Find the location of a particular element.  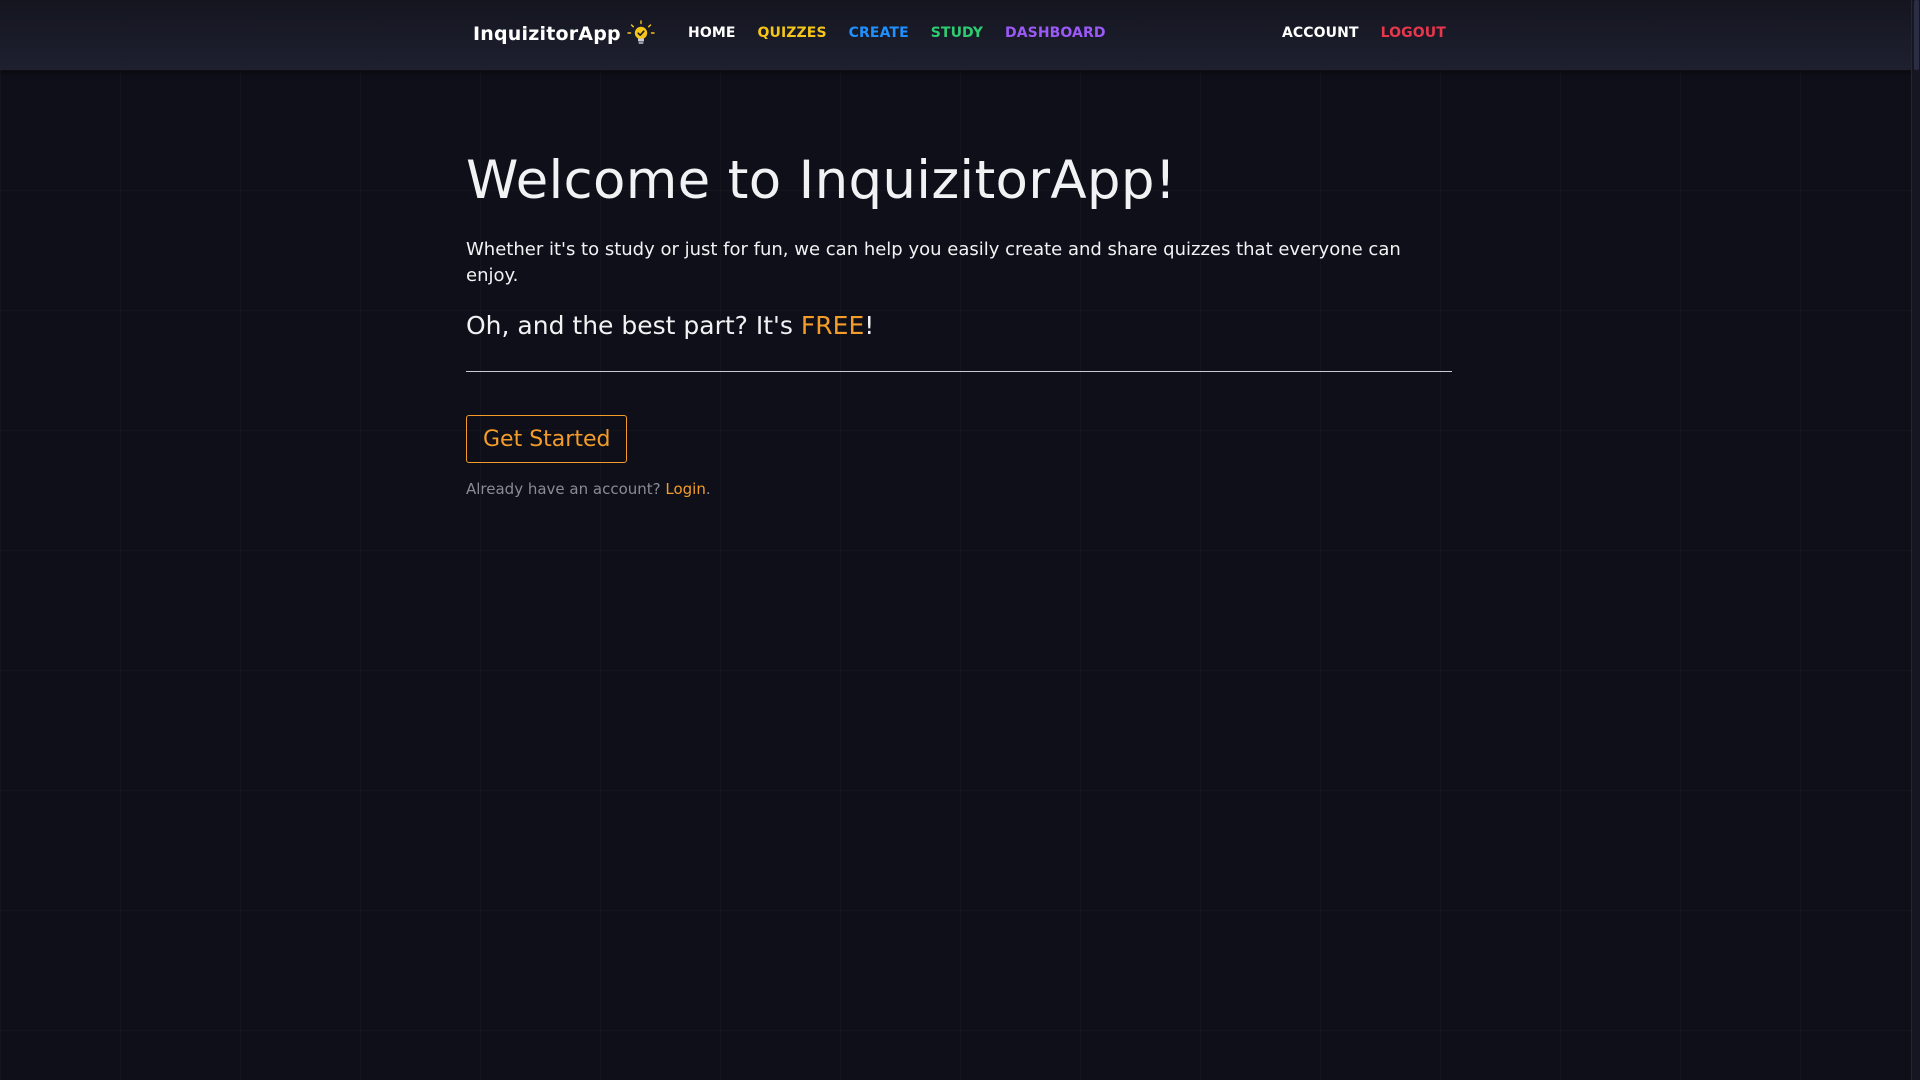

brand-logo-link: InquizitorApp is located at coordinates (564, 34).